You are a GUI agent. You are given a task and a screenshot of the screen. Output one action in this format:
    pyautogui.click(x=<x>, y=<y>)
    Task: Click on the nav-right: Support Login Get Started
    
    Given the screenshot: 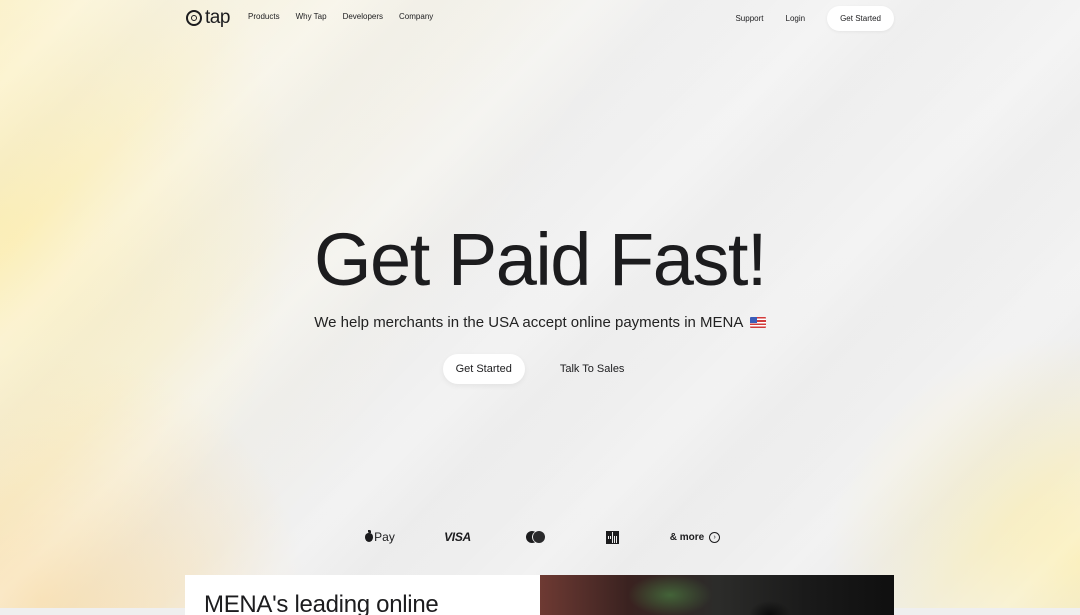 What is the action you would take?
    pyautogui.click(x=814, y=18)
    